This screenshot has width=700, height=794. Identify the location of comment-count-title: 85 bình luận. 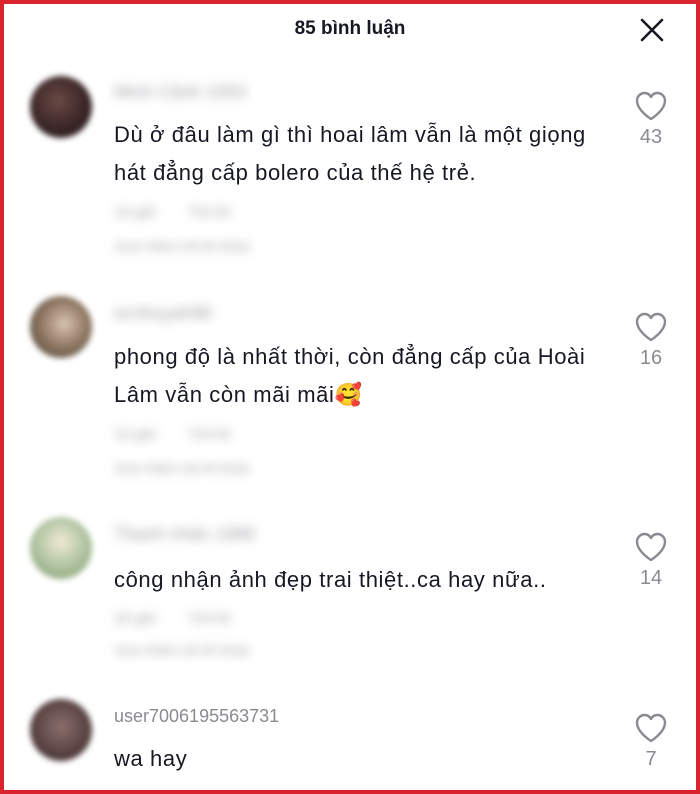
(350, 28).